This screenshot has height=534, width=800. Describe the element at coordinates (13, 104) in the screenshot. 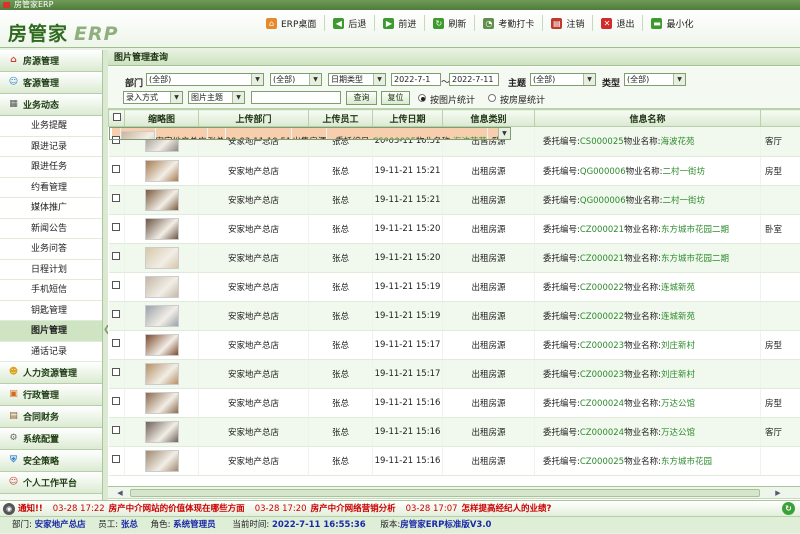

I see `business-icon: ▦` at that location.